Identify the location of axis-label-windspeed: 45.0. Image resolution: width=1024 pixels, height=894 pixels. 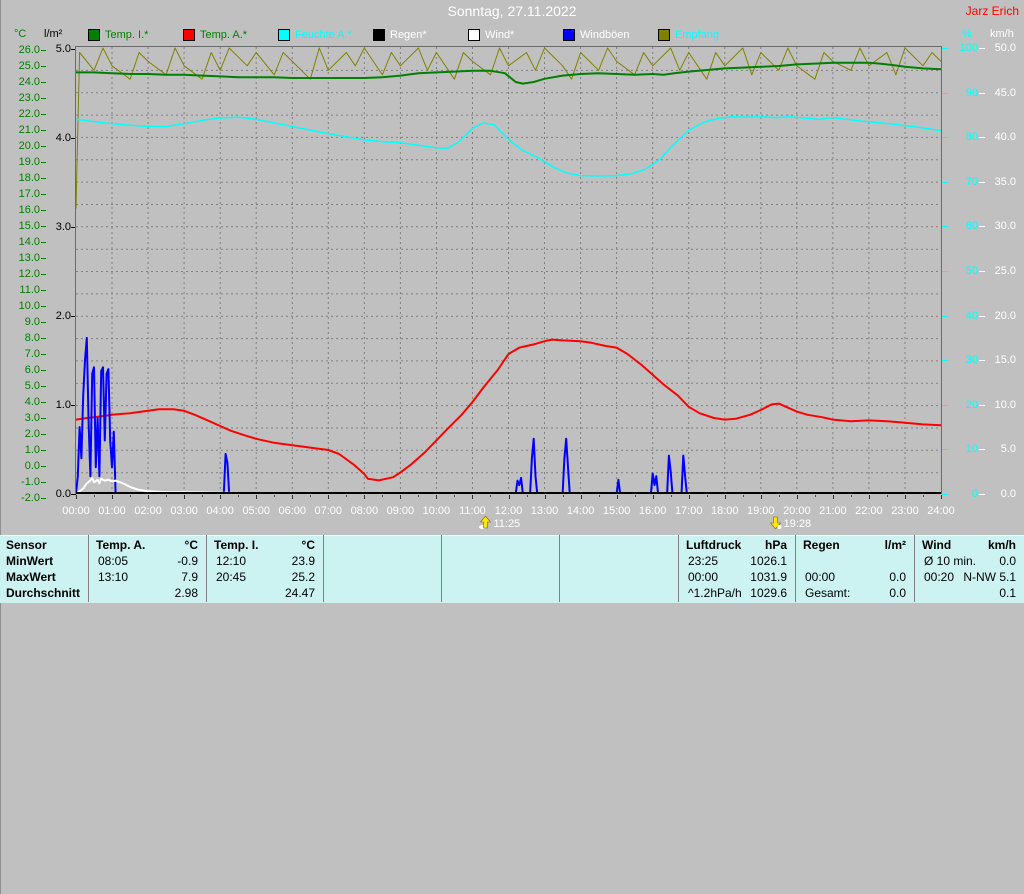
(1005, 92).